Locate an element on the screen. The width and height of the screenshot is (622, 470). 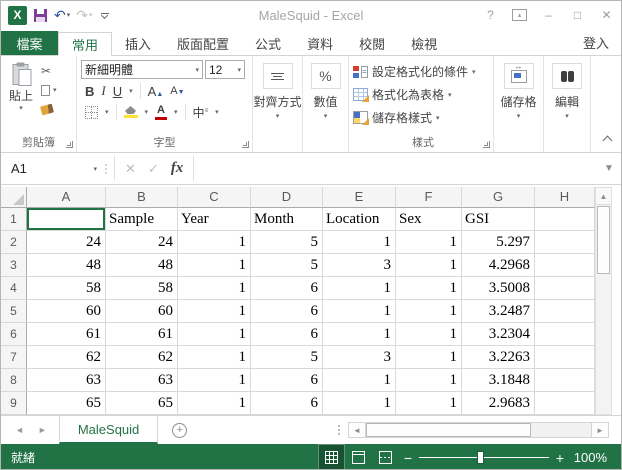
tab-file: 檔案 is located at coordinates (29, 43).